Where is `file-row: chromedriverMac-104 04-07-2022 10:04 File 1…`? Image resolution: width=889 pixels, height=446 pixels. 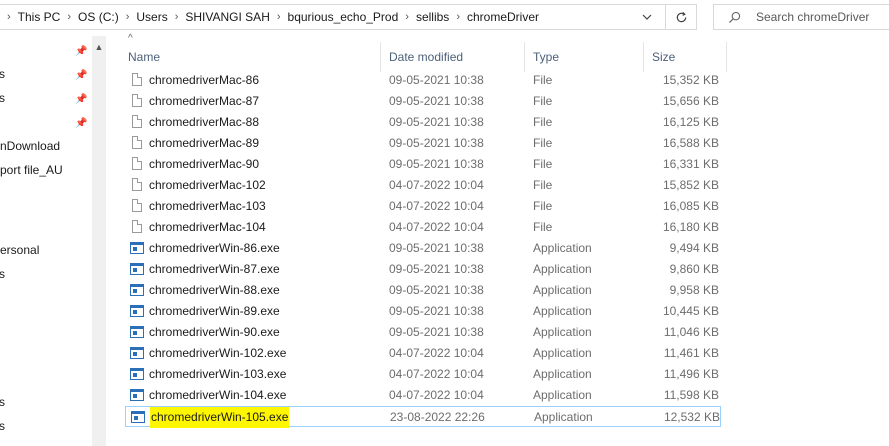
file-row: chromedriverMac-104 04-07-2022 10:04 File 1… is located at coordinates (423, 227).